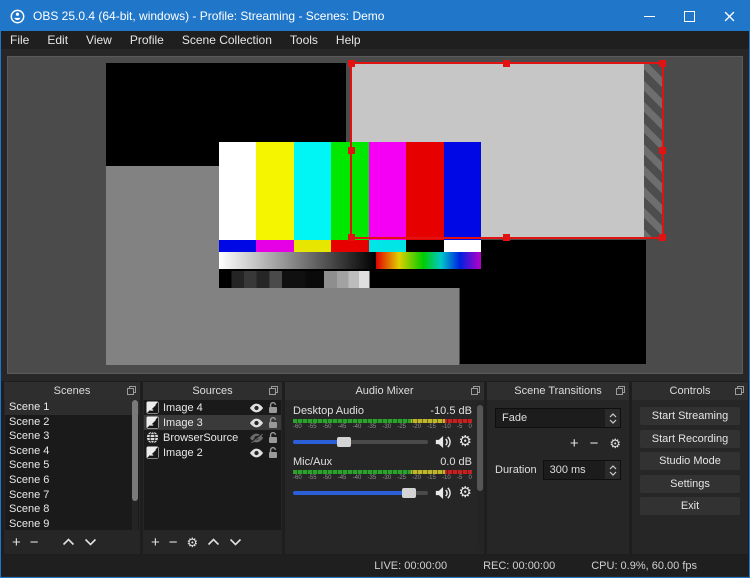  Describe the element at coordinates (72, 509) in the screenshot. I see `scene-list-item: Scene 8` at that location.